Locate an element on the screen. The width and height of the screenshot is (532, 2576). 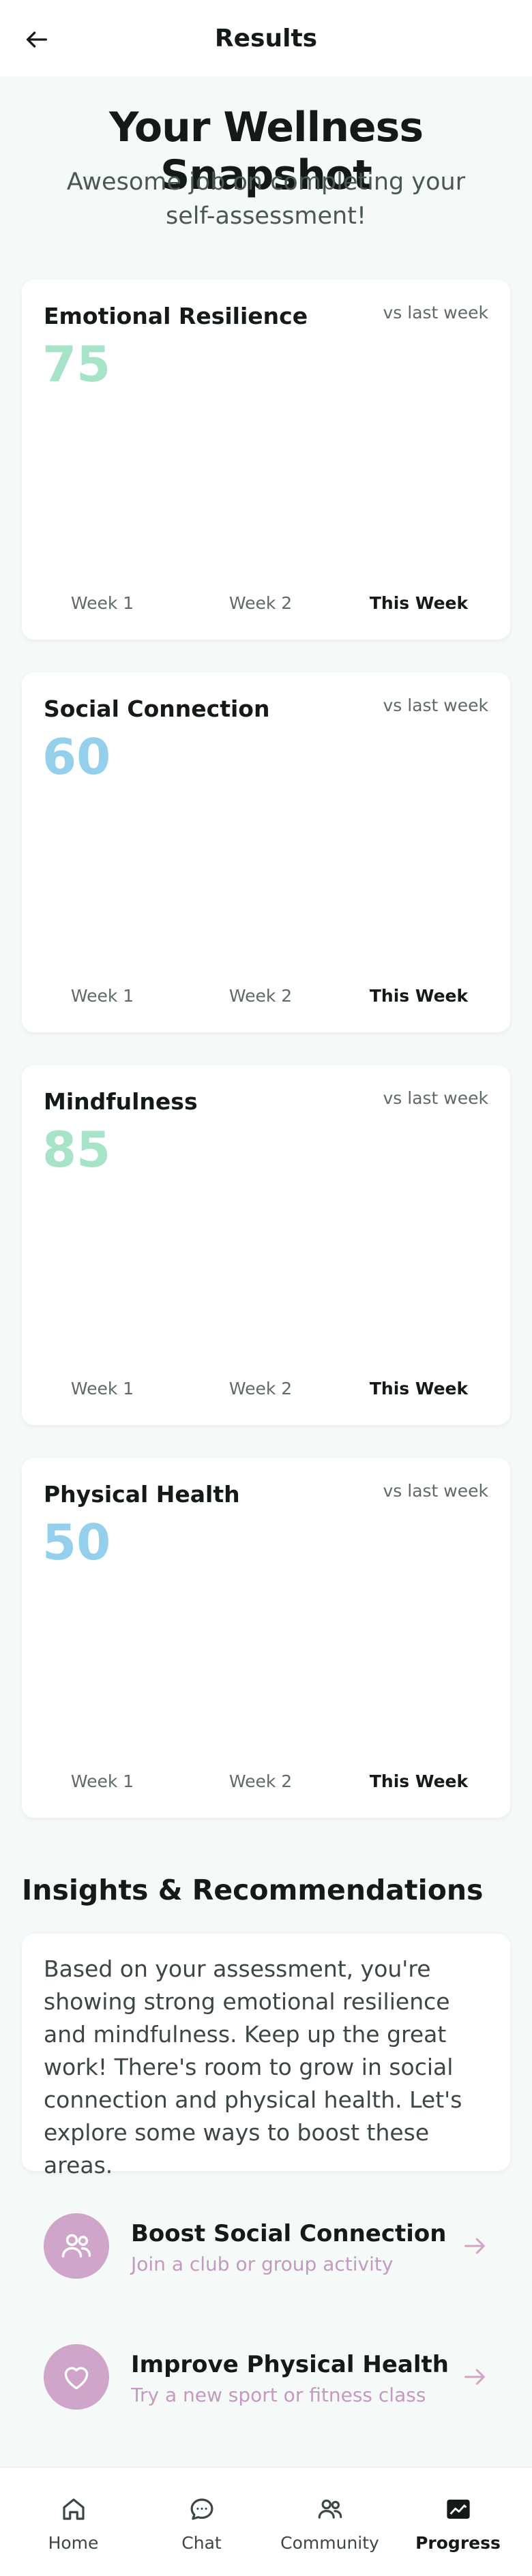
tab-label: Community is located at coordinates (329, 2543).